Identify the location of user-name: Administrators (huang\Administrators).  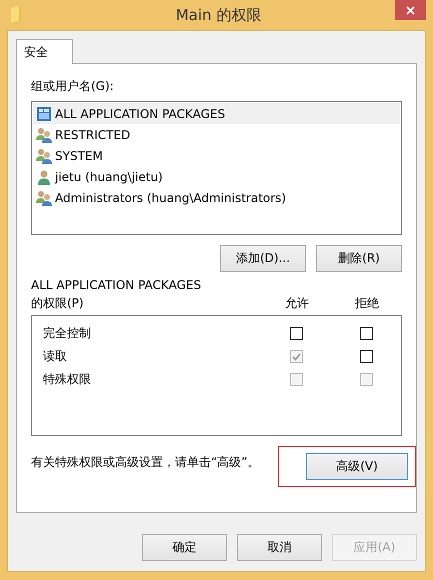
(170, 197).